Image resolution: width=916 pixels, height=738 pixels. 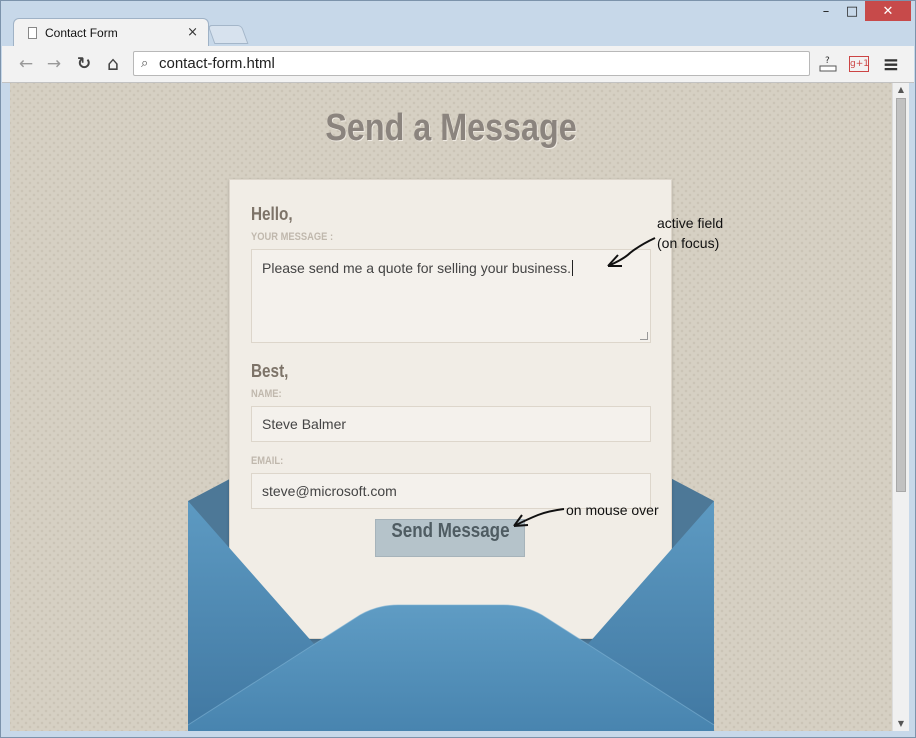 What do you see at coordinates (901, 90) in the screenshot?
I see `scroll-up-icon: ▲` at bounding box center [901, 90].